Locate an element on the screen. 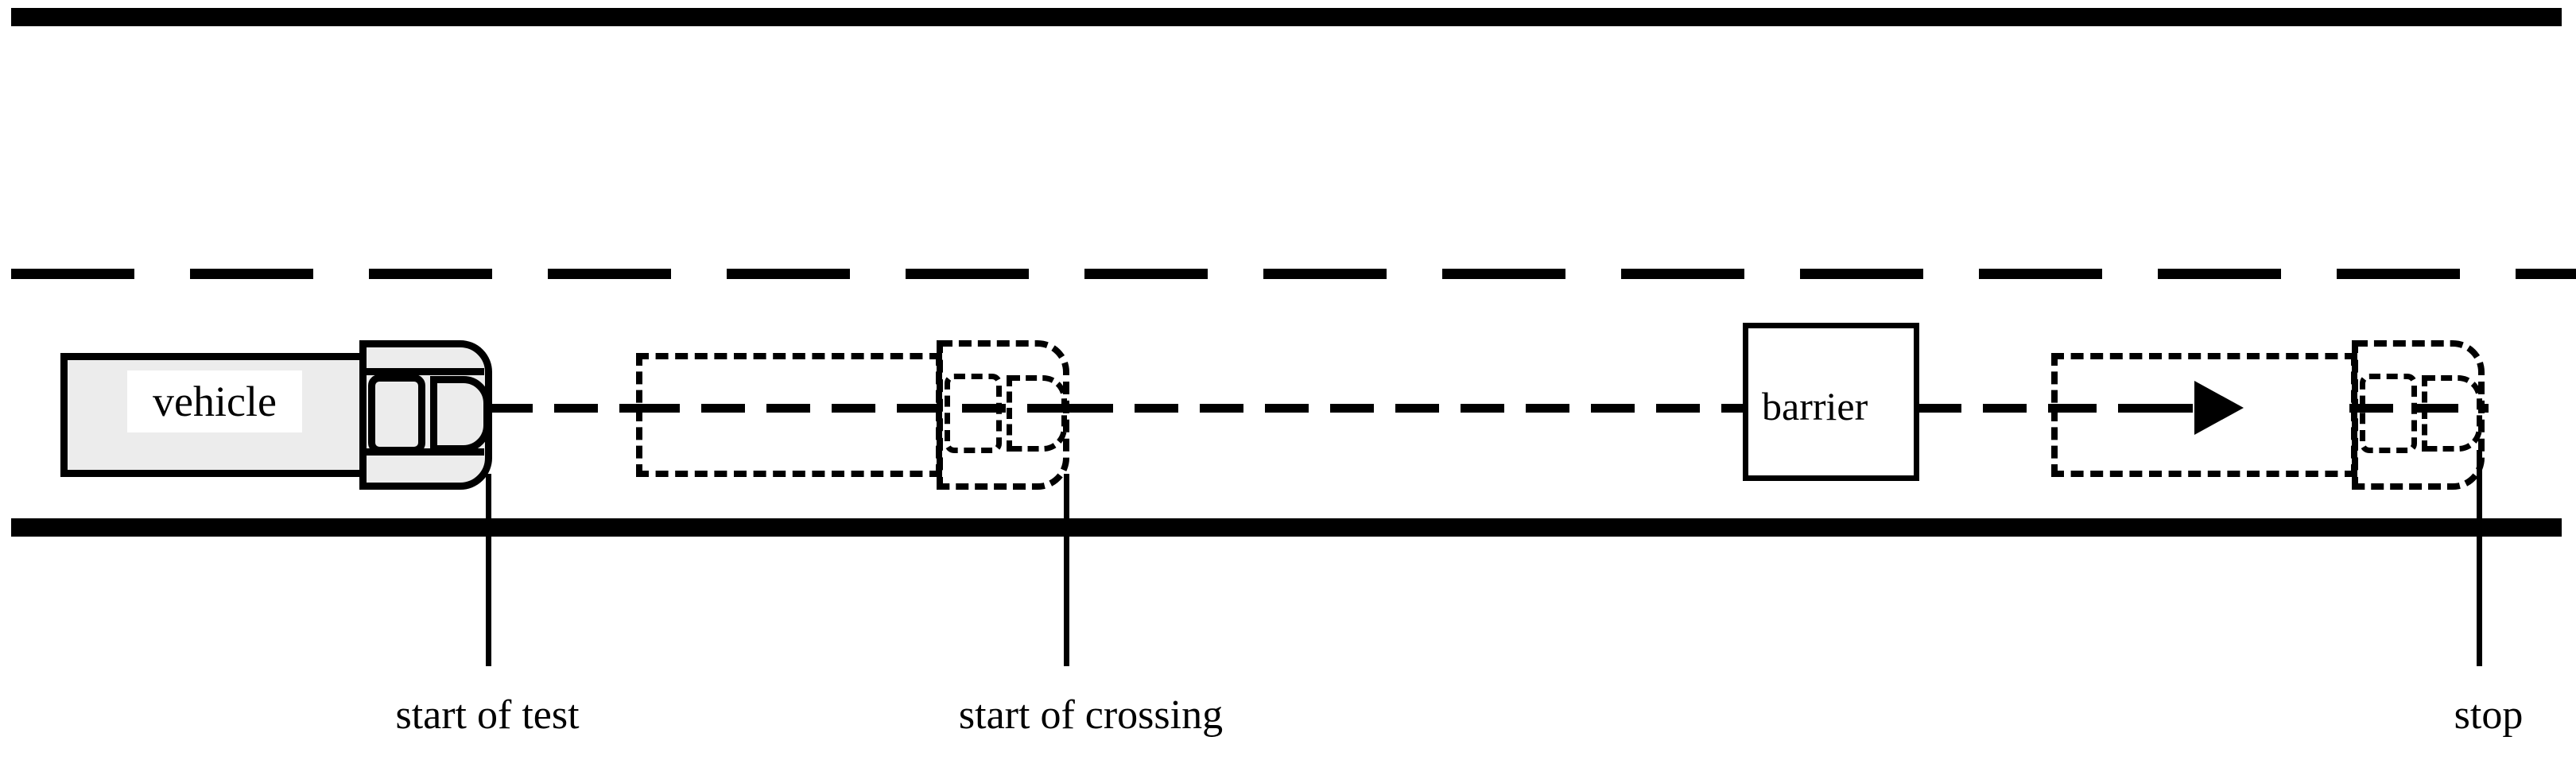 Image resolution: width=2576 pixels, height=760 pixels. vehicle-2-cab-nose is located at coordinates (1037, 413).